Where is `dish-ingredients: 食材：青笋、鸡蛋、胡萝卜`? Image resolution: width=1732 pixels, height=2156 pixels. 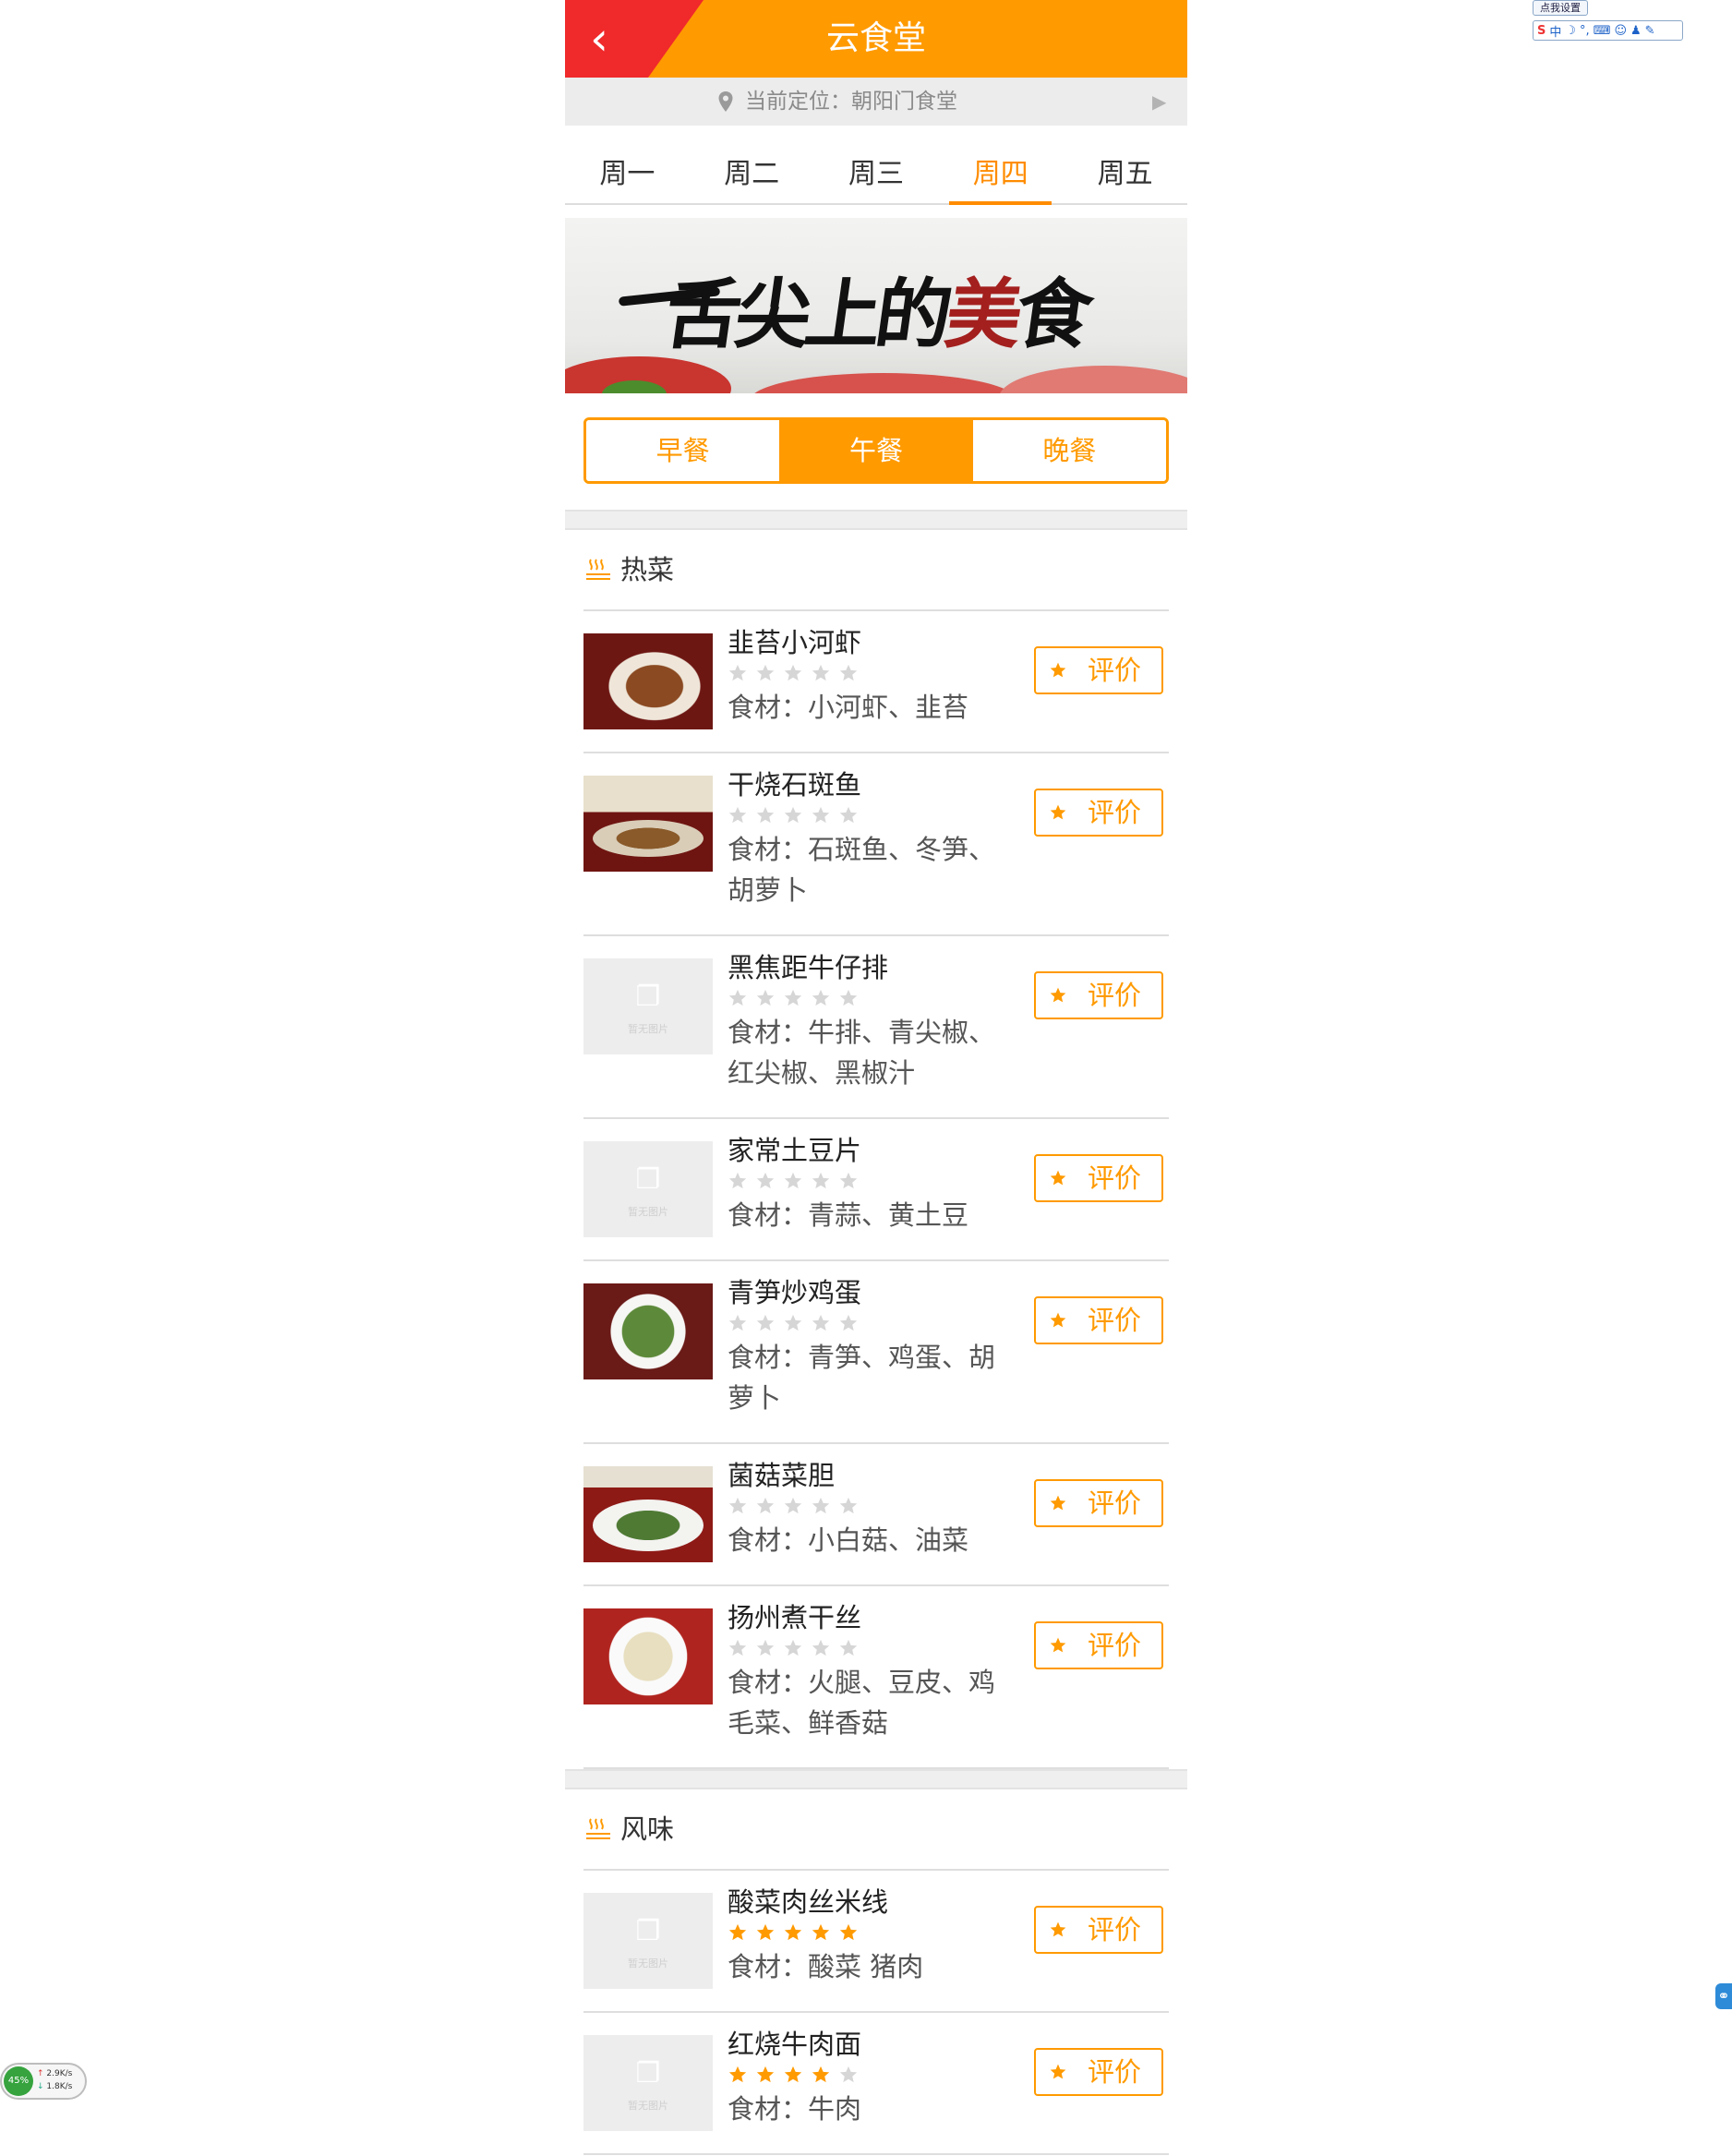
dish-ingredients: 食材：青笋、鸡蛋、胡萝卜 is located at coordinates (862, 1378).